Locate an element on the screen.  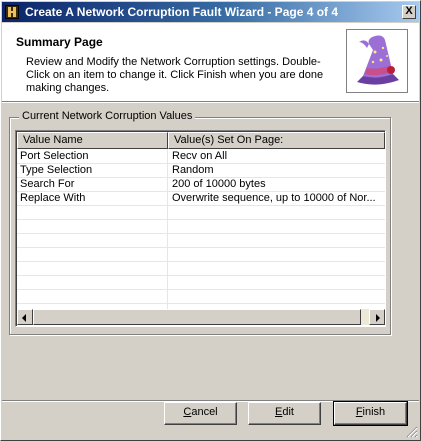
page-title: Summary Page is located at coordinates (59, 42).